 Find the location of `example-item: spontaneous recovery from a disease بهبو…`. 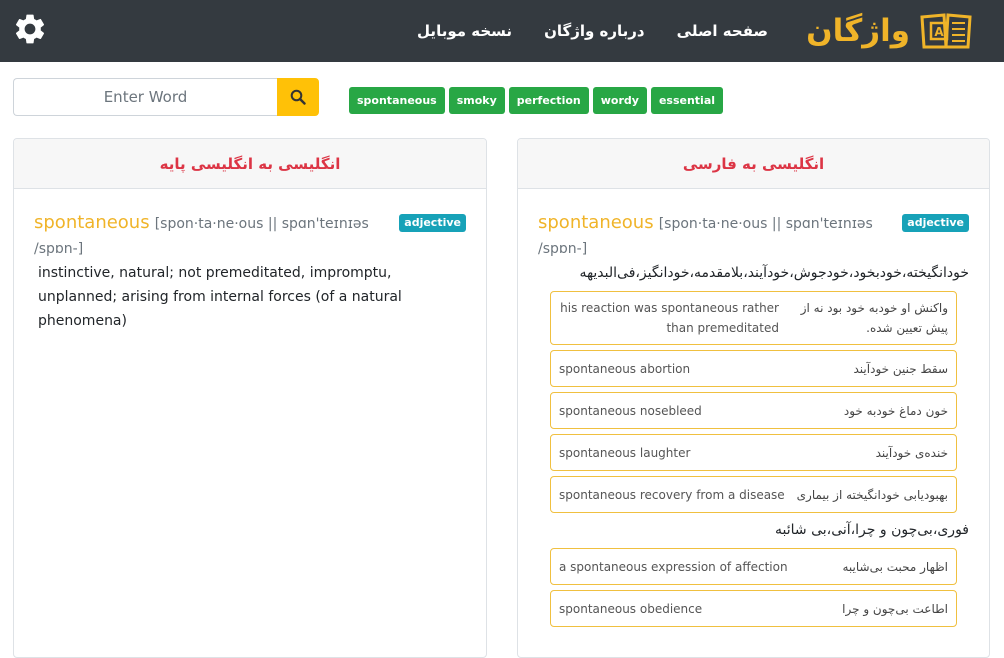

example-item: spontaneous recovery from a disease بهبو… is located at coordinates (753, 494).